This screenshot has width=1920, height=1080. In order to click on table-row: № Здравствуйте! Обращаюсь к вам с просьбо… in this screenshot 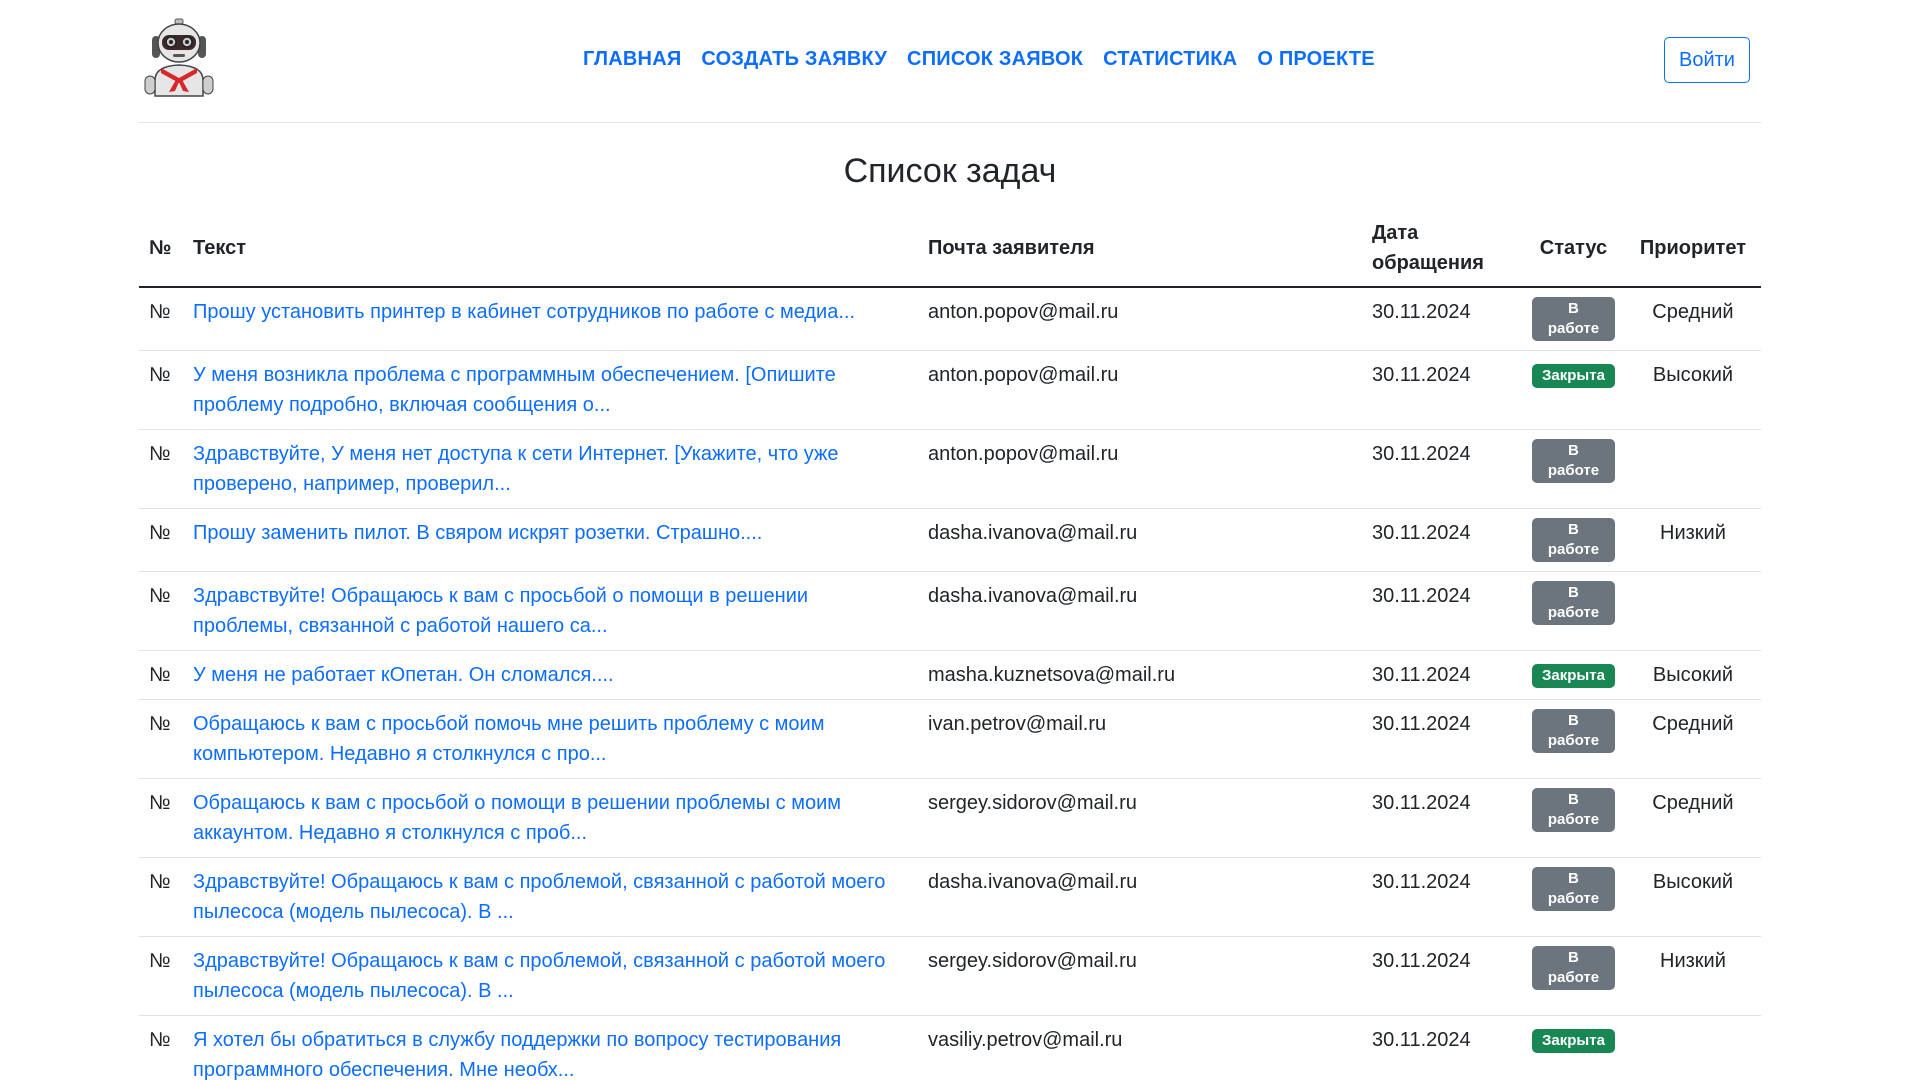, I will do `click(950, 611)`.